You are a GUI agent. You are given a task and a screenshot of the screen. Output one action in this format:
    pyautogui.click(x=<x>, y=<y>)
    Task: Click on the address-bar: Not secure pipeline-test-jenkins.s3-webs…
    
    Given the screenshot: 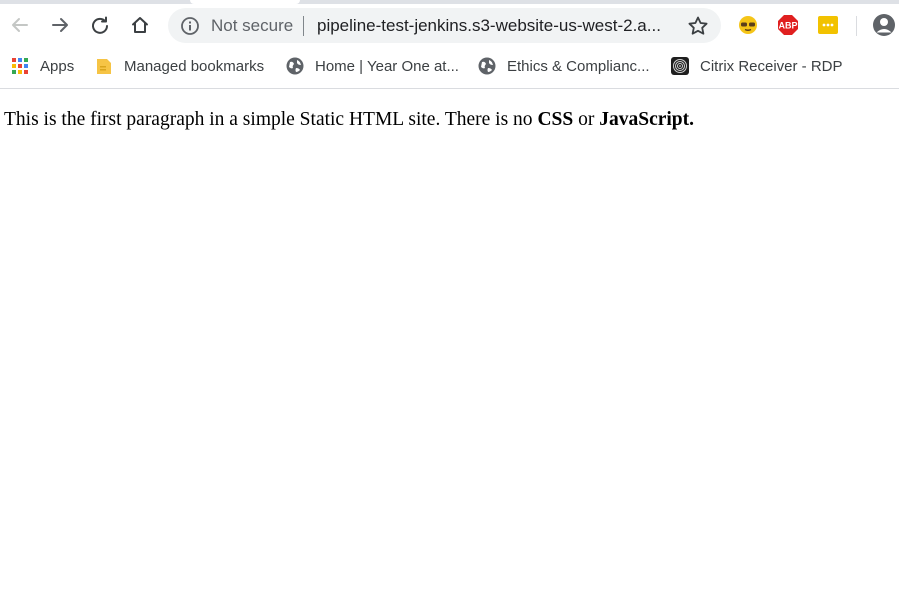 What is the action you would take?
    pyautogui.click(x=444, y=25)
    